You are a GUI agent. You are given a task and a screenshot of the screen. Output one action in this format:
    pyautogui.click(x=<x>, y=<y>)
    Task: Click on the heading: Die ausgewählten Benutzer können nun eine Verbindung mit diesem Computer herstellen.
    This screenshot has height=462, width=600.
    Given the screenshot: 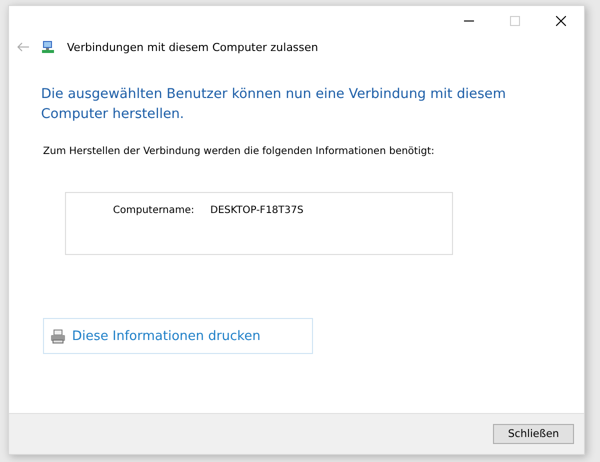 What is the action you would take?
    pyautogui.click(x=274, y=104)
    